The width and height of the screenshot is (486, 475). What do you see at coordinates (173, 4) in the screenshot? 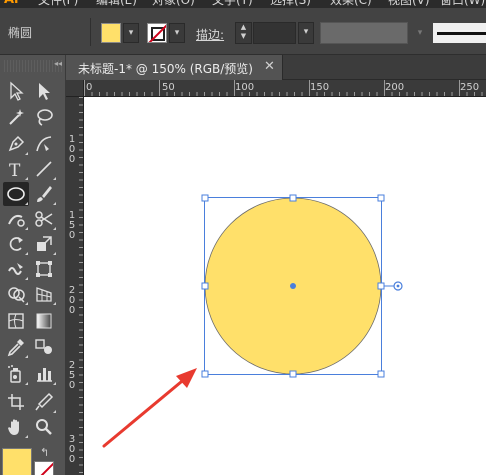
I see `menu-object: 对象(O)` at bounding box center [173, 4].